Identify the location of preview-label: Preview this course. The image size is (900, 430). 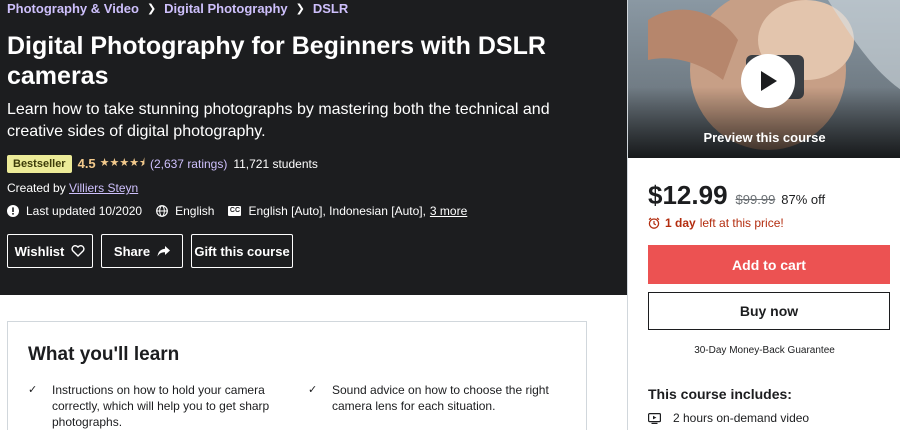
(764, 137).